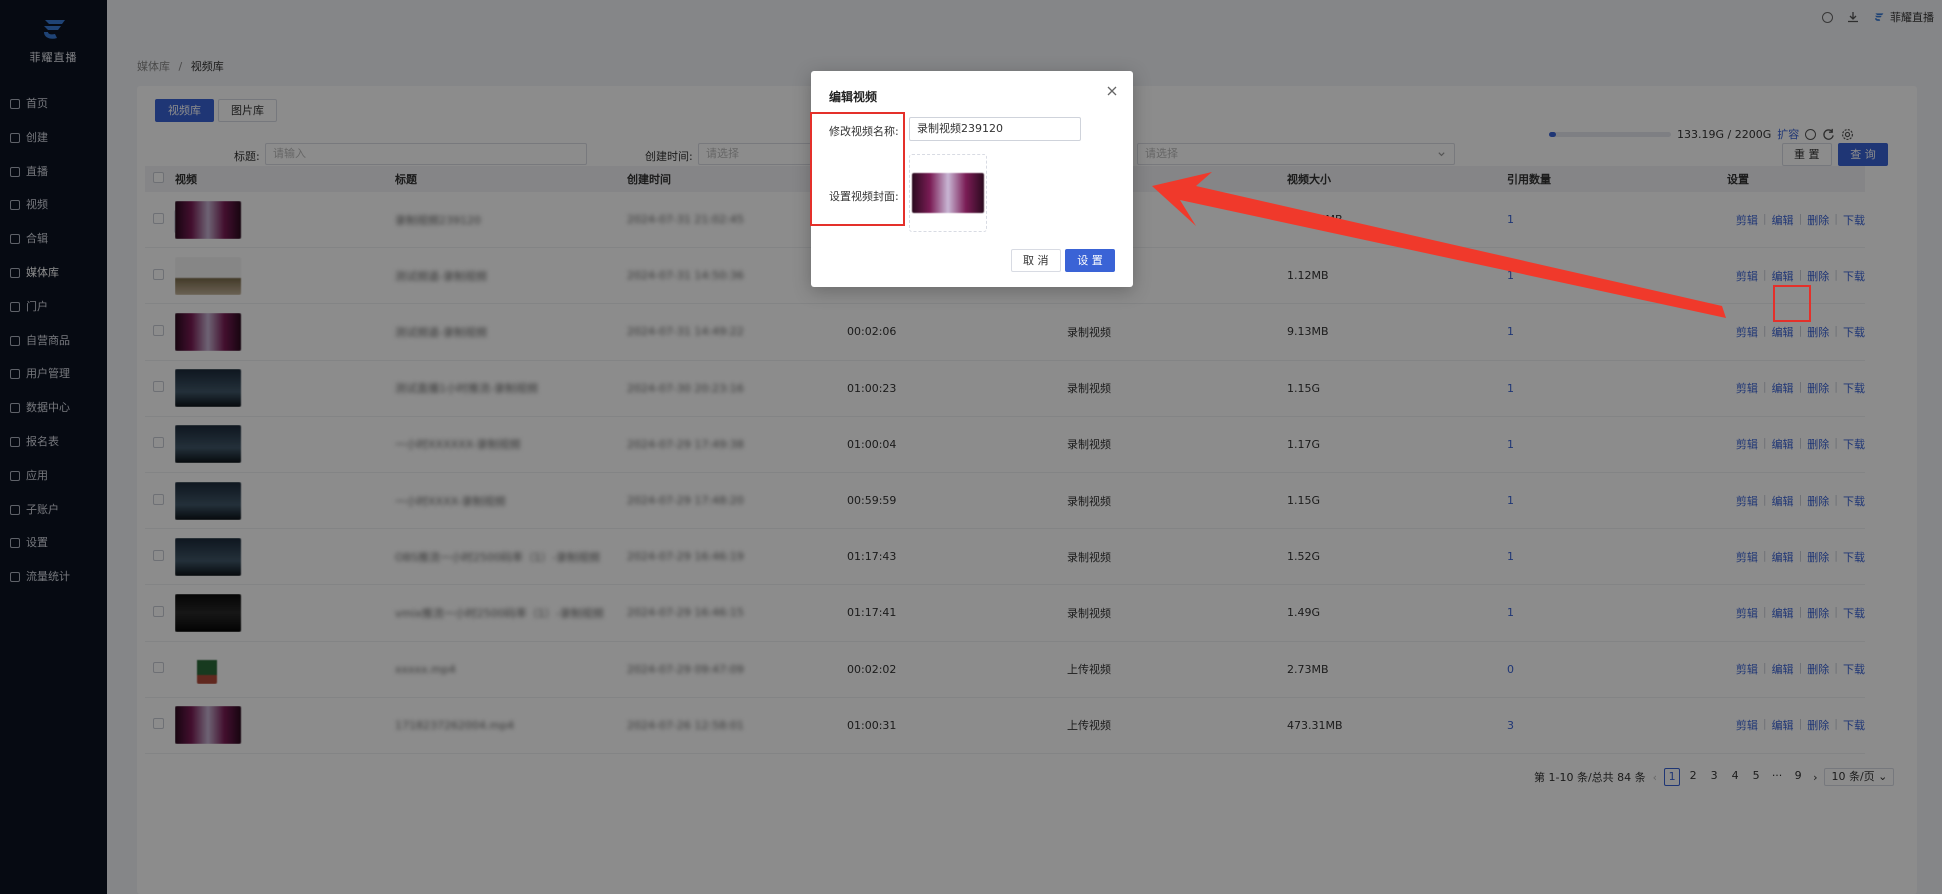 Image resolution: width=1942 pixels, height=894 pixels. I want to click on video-cover-upload, so click(948, 193).